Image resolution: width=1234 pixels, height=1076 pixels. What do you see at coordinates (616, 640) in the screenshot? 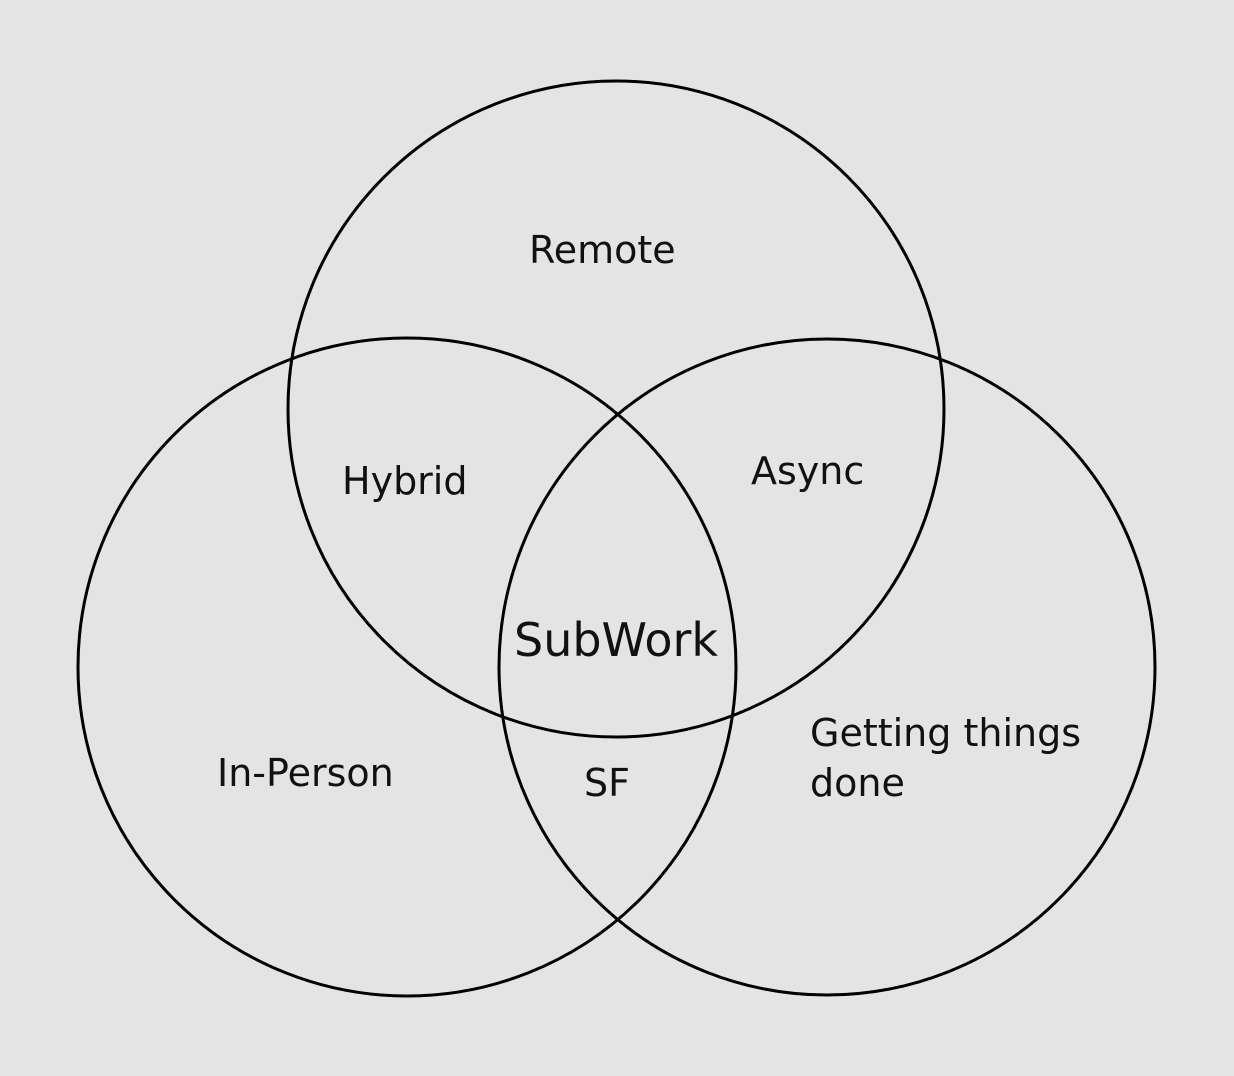
I see `label-subwork: SubWork` at bounding box center [616, 640].